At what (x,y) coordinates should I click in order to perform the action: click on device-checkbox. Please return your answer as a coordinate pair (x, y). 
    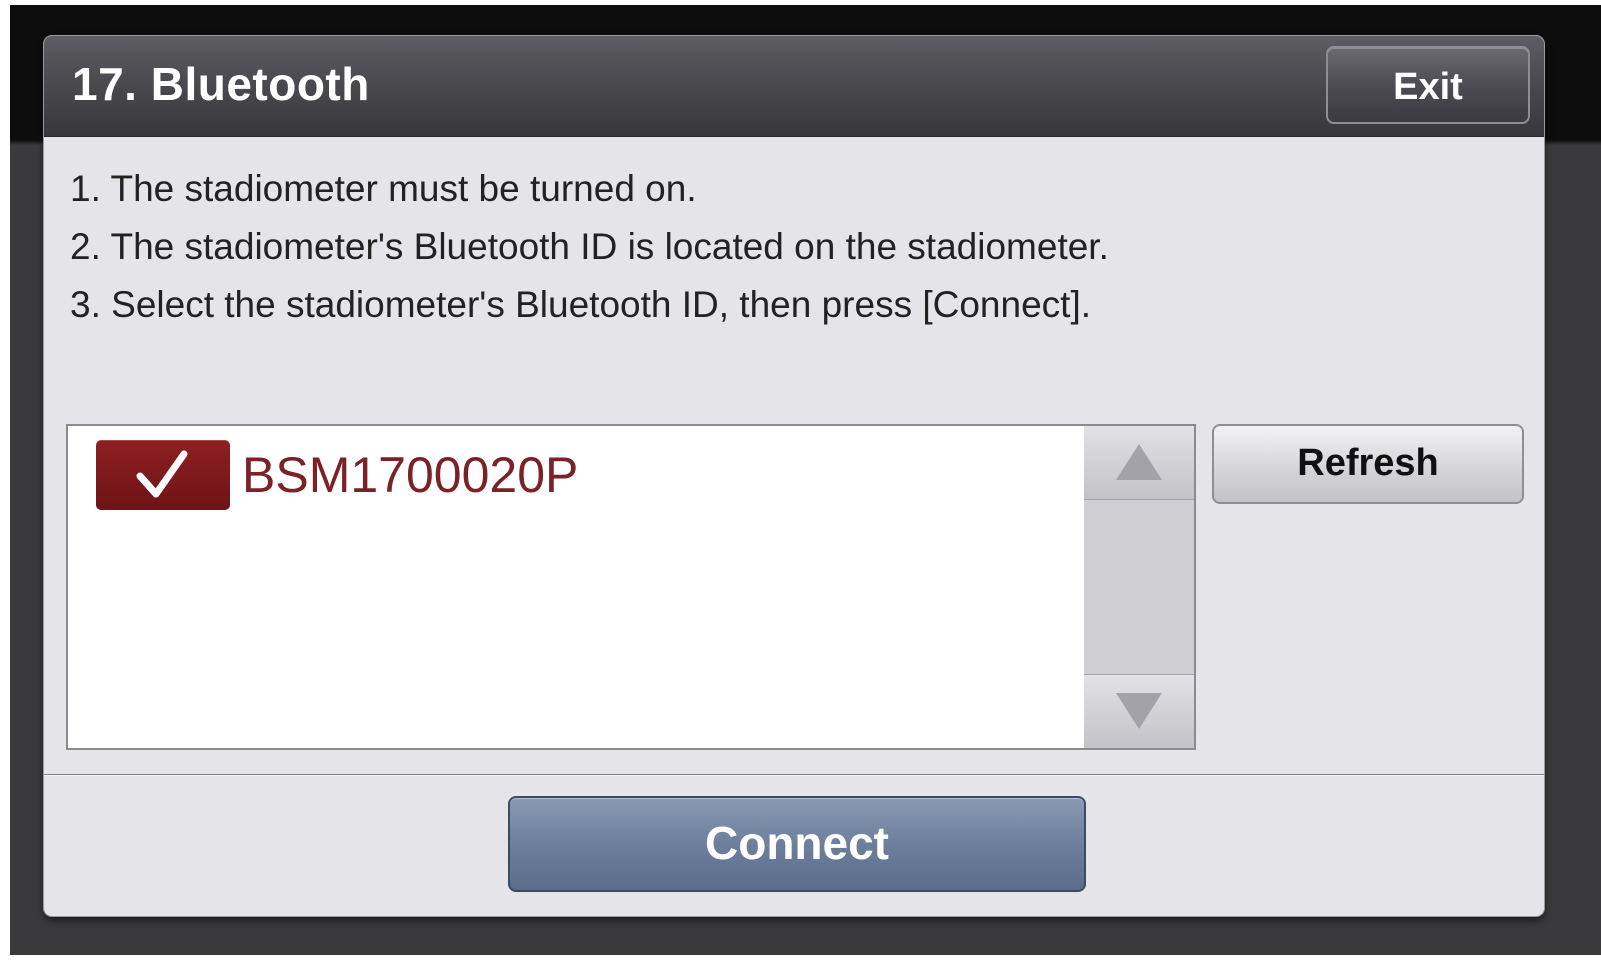
    Looking at the image, I should click on (163, 475).